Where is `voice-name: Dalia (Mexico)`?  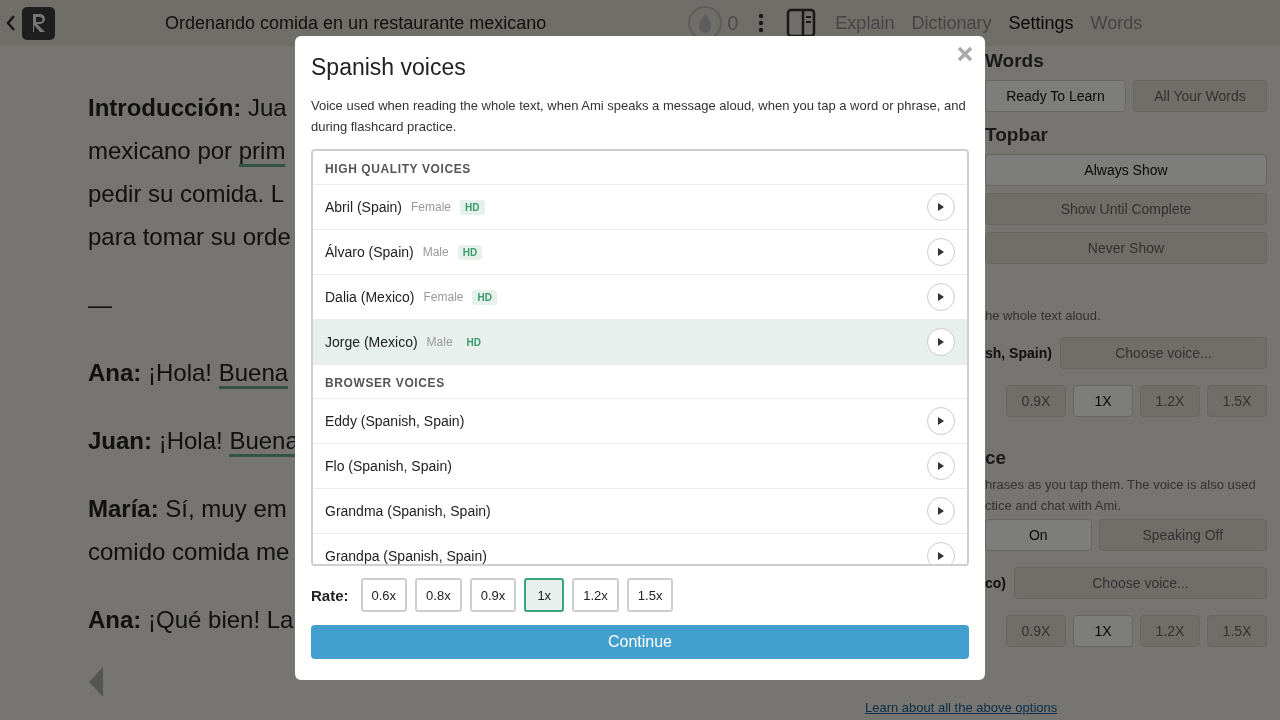 voice-name: Dalia (Mexico) is located at coordinates (370, 297).